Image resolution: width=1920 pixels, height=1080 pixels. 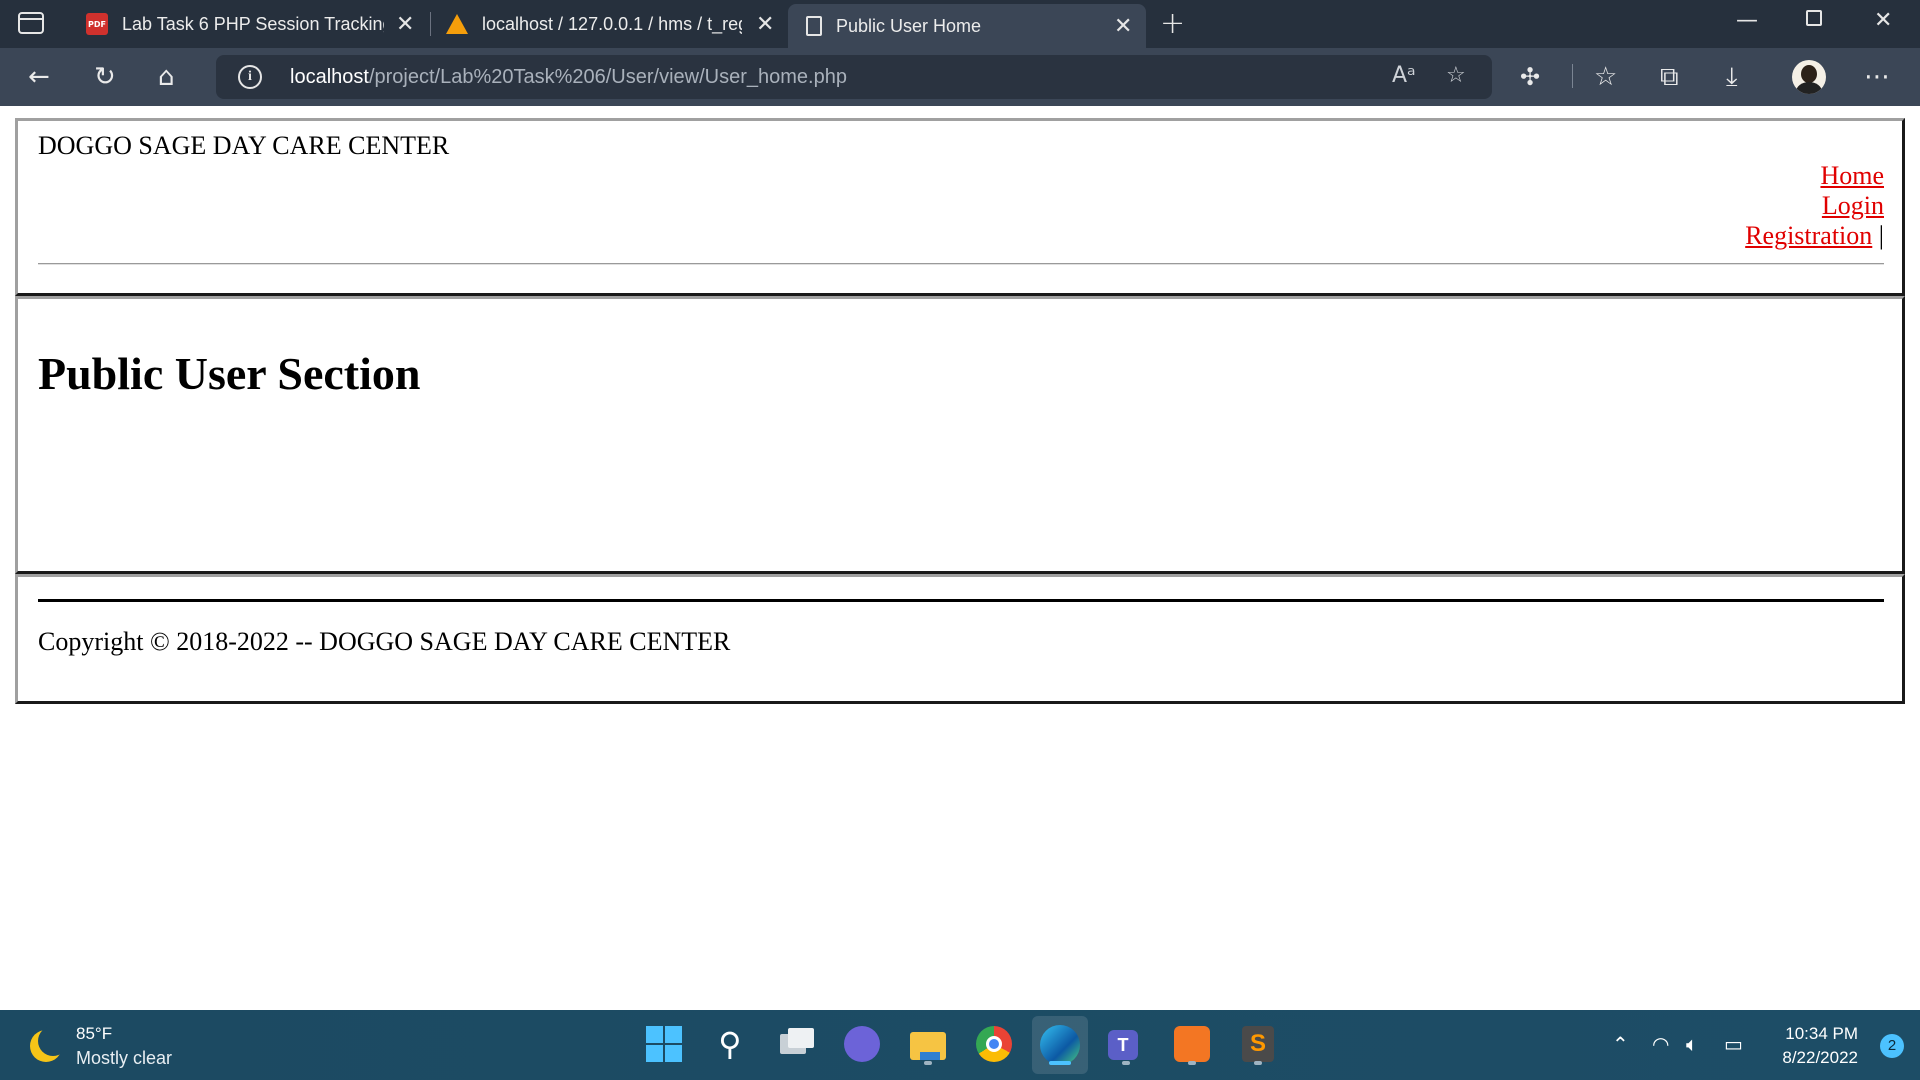 I want to click on extensions-icon: ✣, so click(x=1530, y=77).